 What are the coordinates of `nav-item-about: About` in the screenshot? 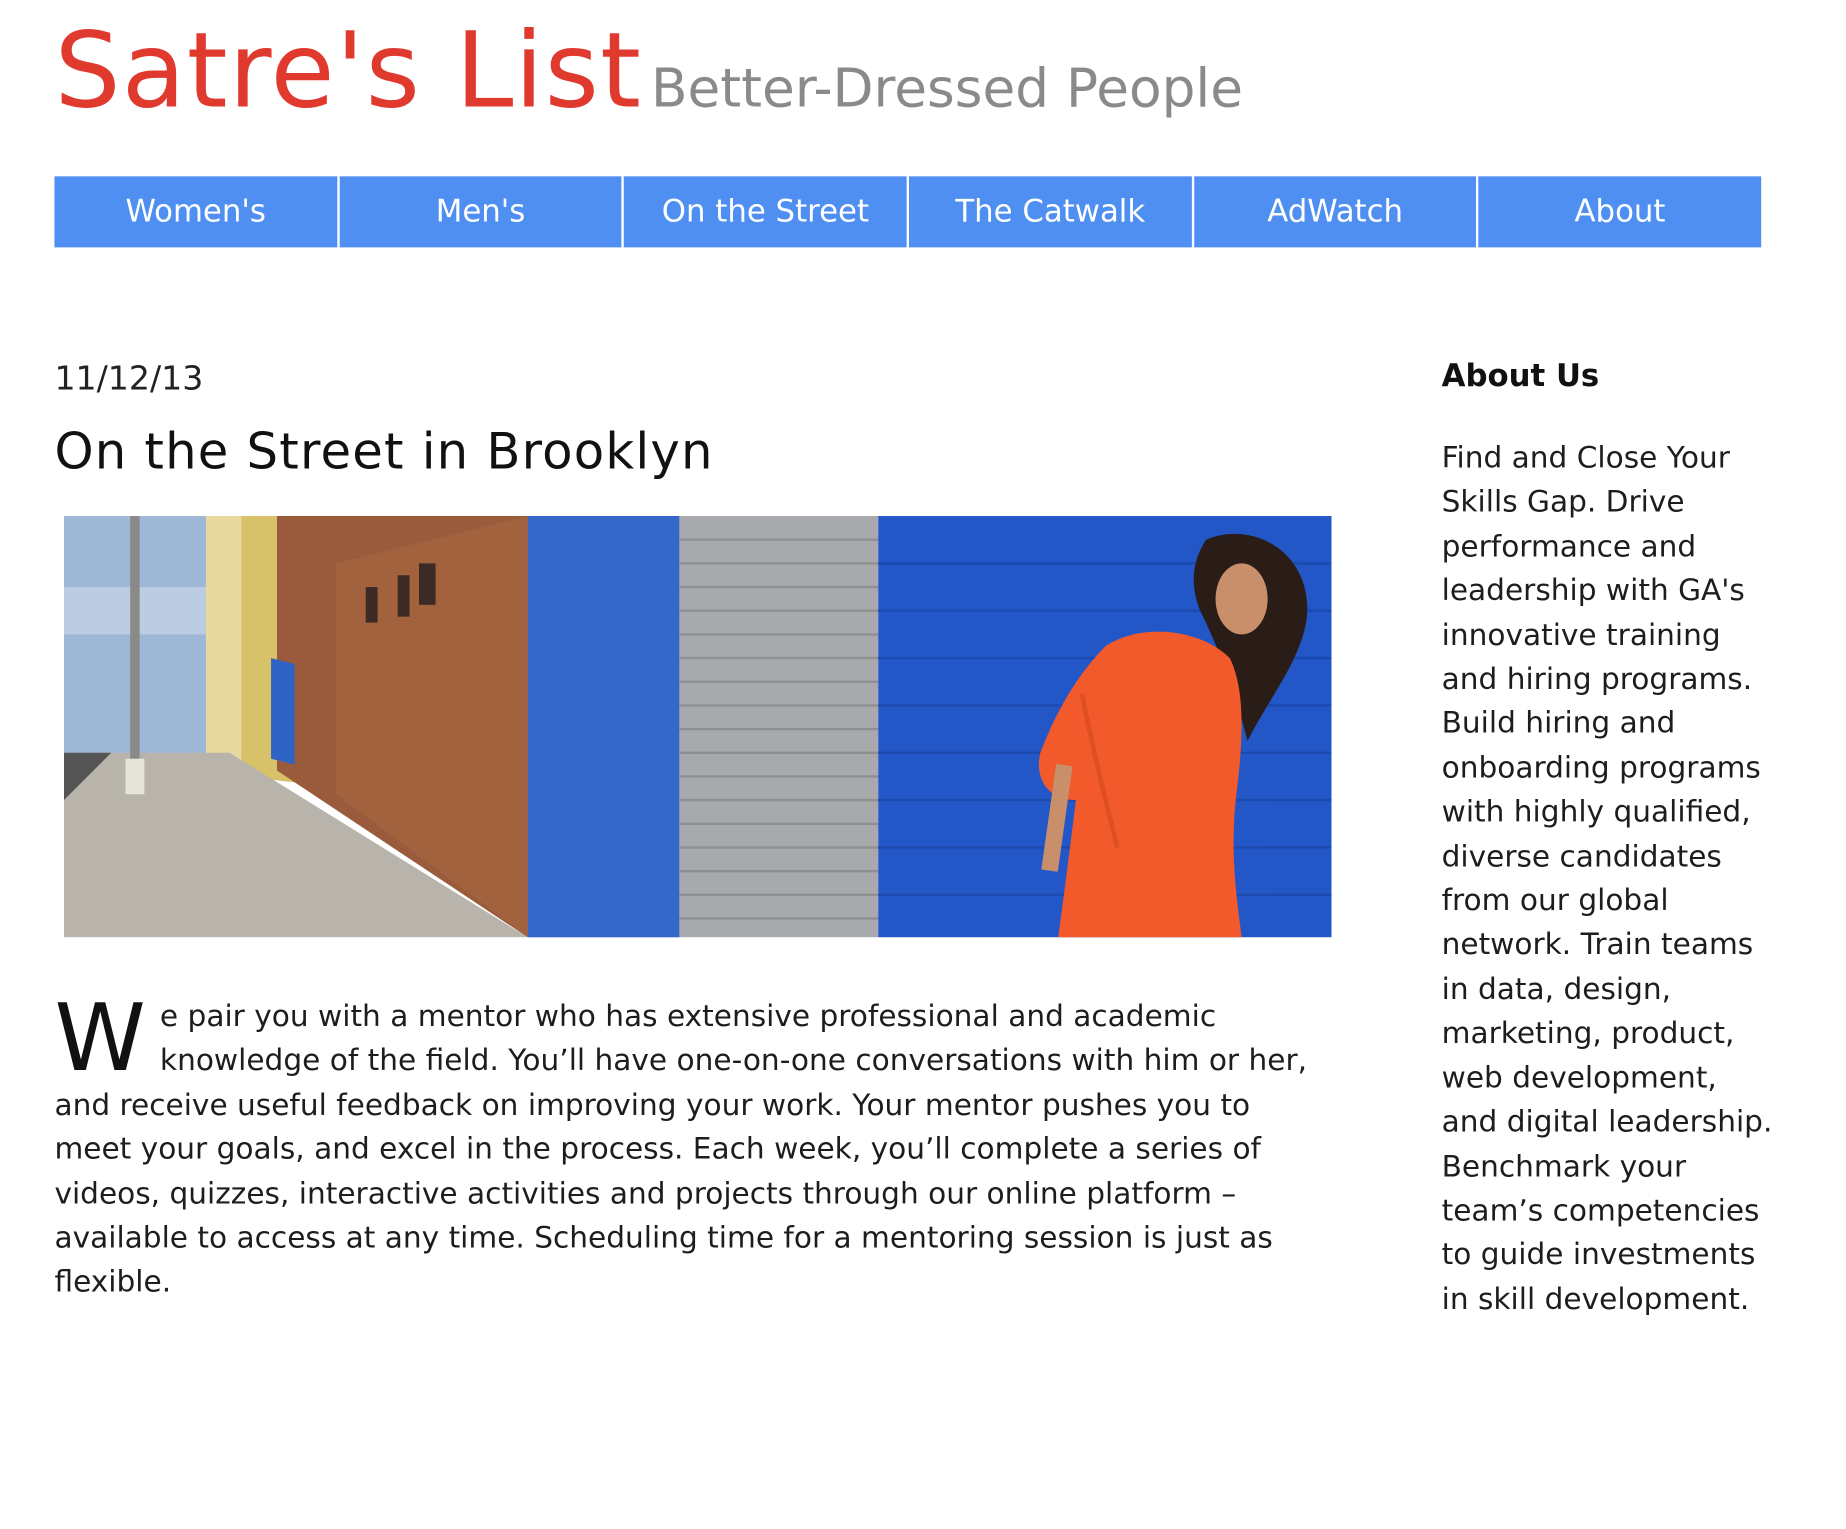 It's located at (1620, 211).